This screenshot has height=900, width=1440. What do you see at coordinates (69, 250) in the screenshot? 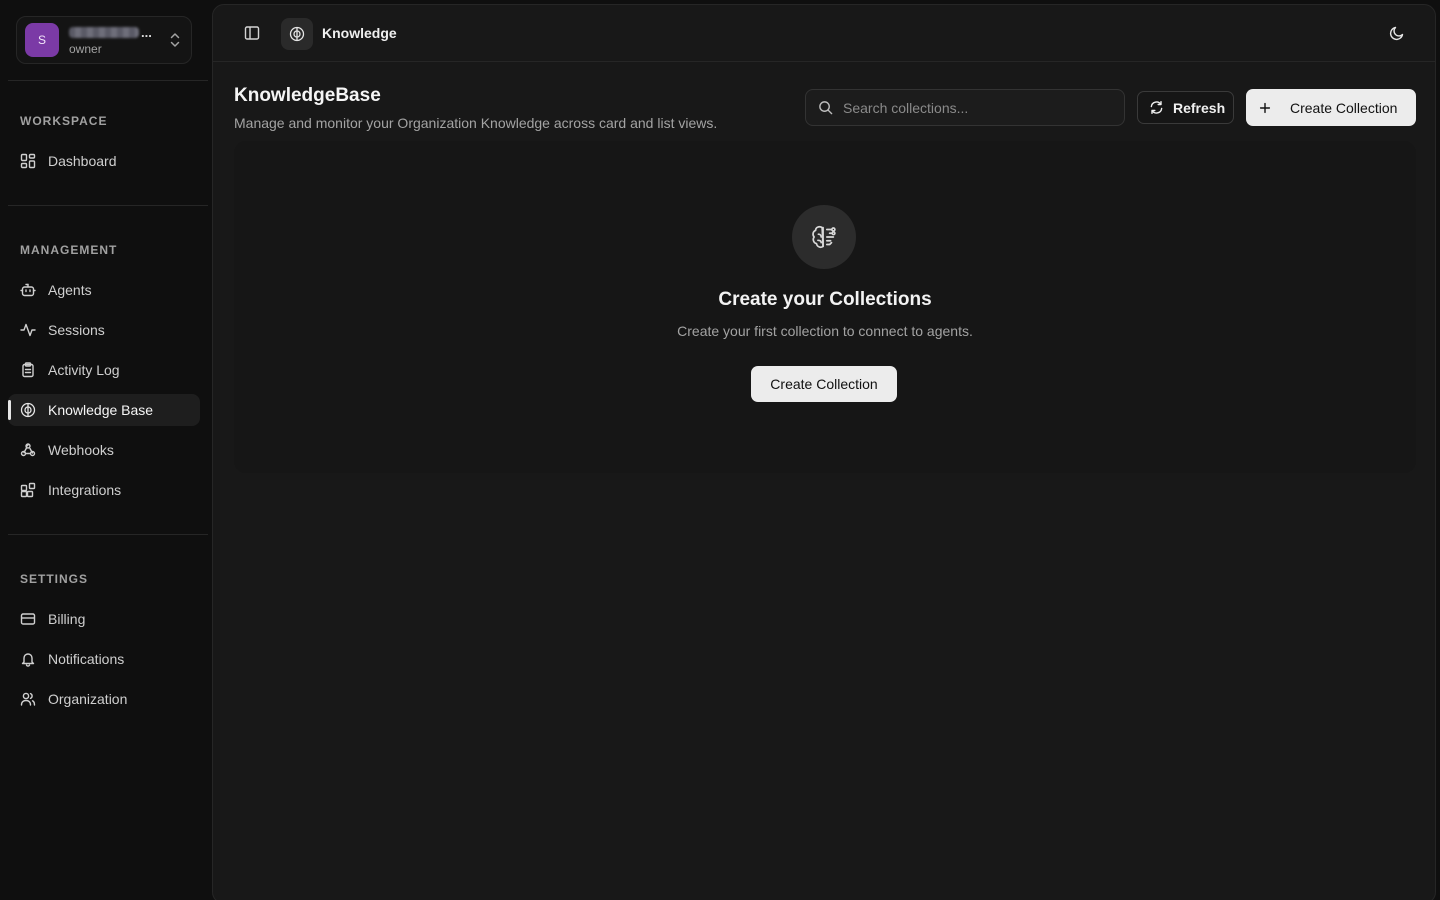
I see `section-title-management: MANAGEMENT` at bounding box center [69, 250].